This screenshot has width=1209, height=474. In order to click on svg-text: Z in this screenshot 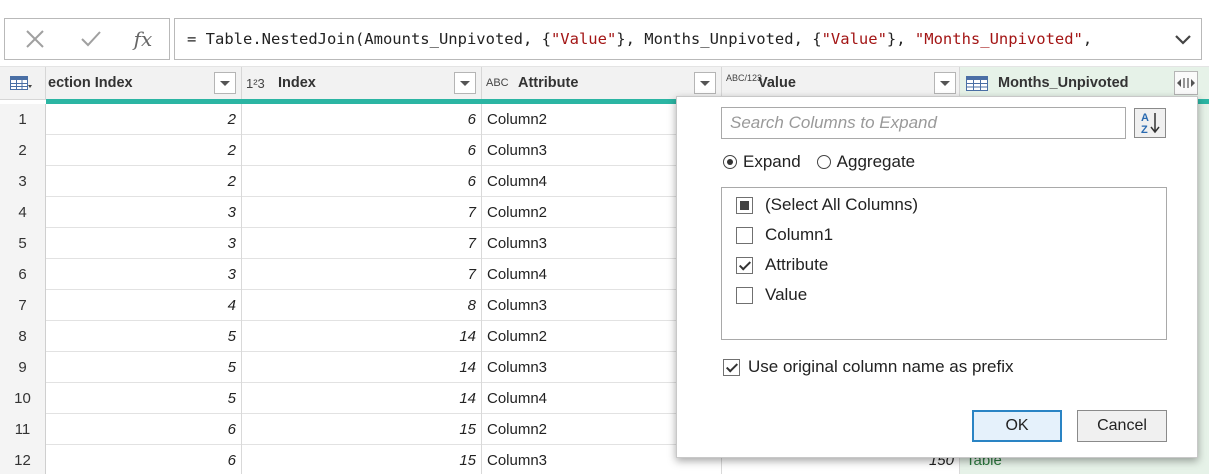, I will do `click(1144, 130)`.